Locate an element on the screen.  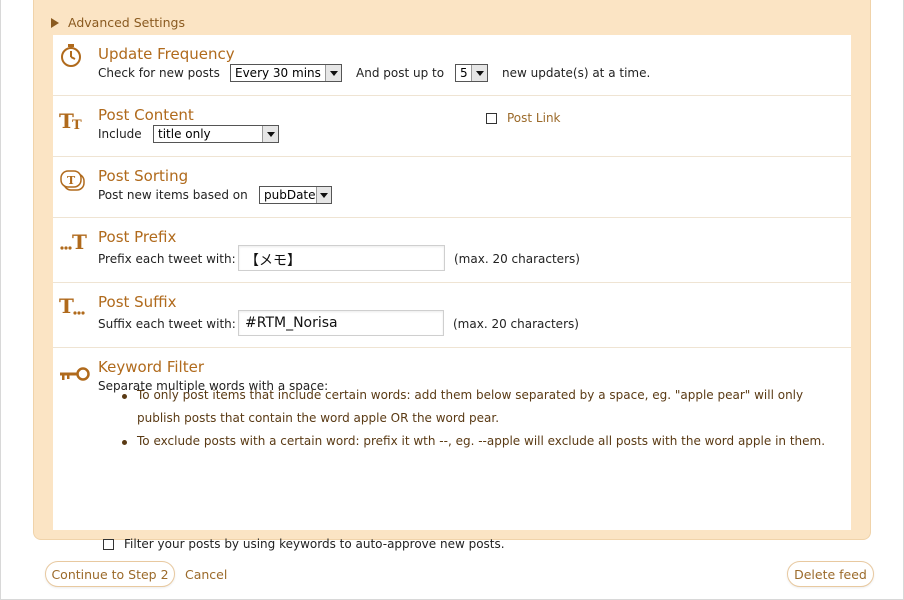
suffix-icon: T is located at coordinates (72, 306).